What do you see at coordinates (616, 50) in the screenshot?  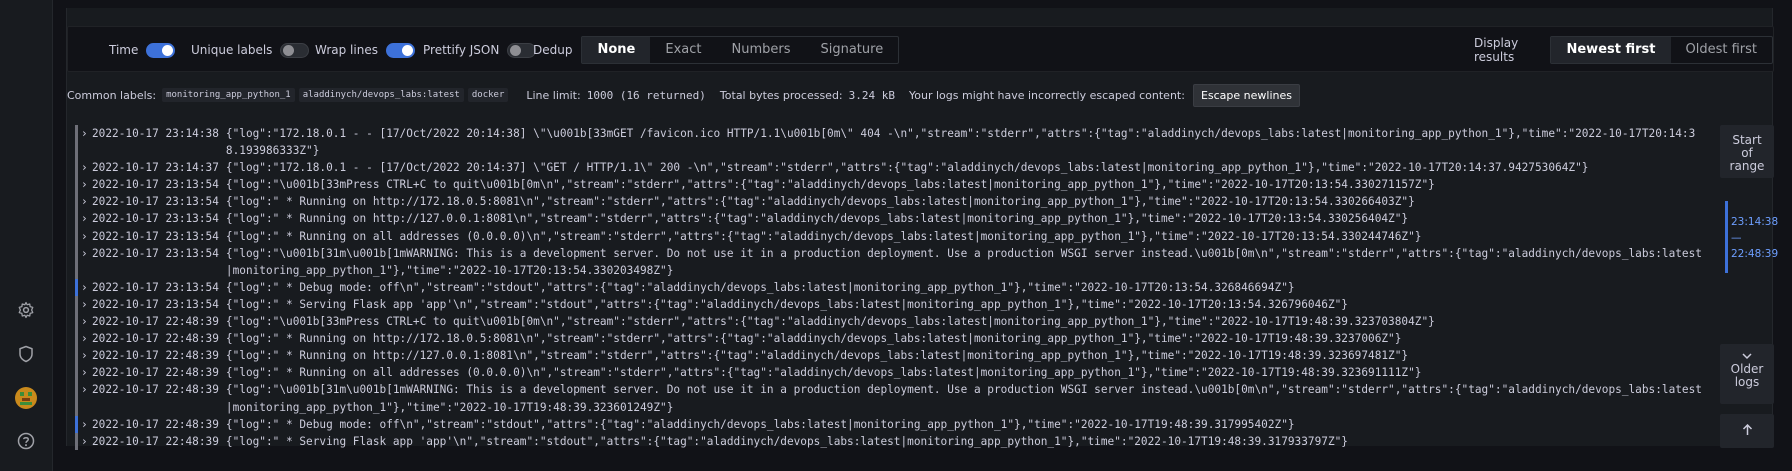 I see `dedup-none-option: None` at bounding box center [616, 50].